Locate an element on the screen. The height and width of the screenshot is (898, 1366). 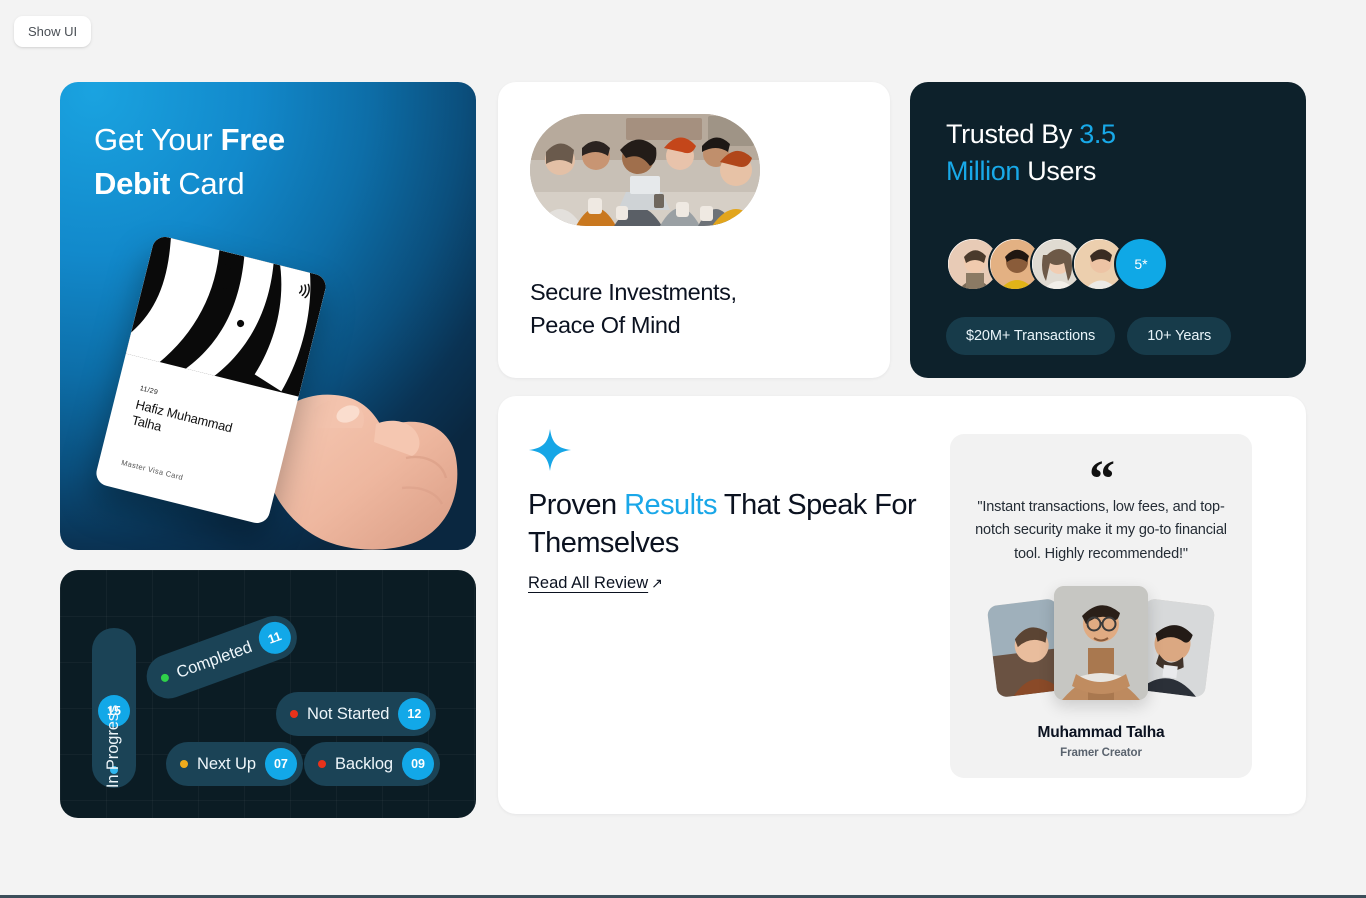
trusted-headline: Trusted By 3.5 Million Users is located at coordinates (1113, 153).